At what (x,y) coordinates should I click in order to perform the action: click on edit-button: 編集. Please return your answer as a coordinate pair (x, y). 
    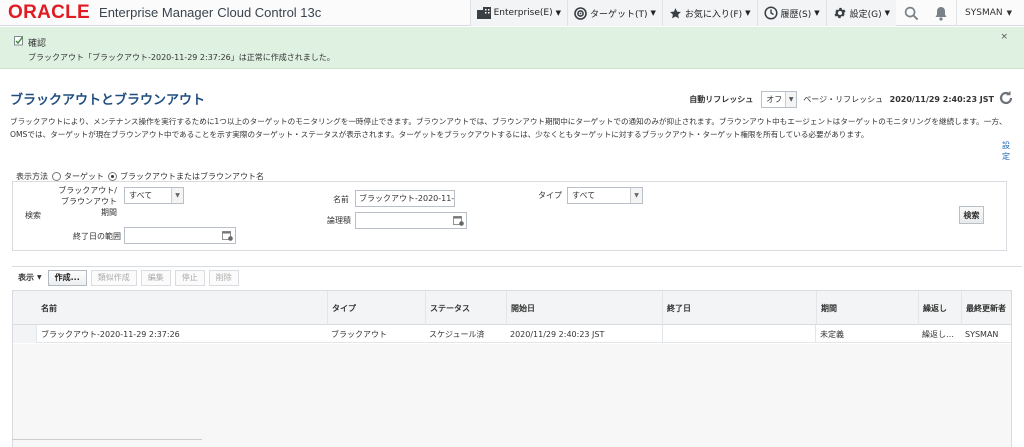
    Looking at the image, I should click on (155, 277).